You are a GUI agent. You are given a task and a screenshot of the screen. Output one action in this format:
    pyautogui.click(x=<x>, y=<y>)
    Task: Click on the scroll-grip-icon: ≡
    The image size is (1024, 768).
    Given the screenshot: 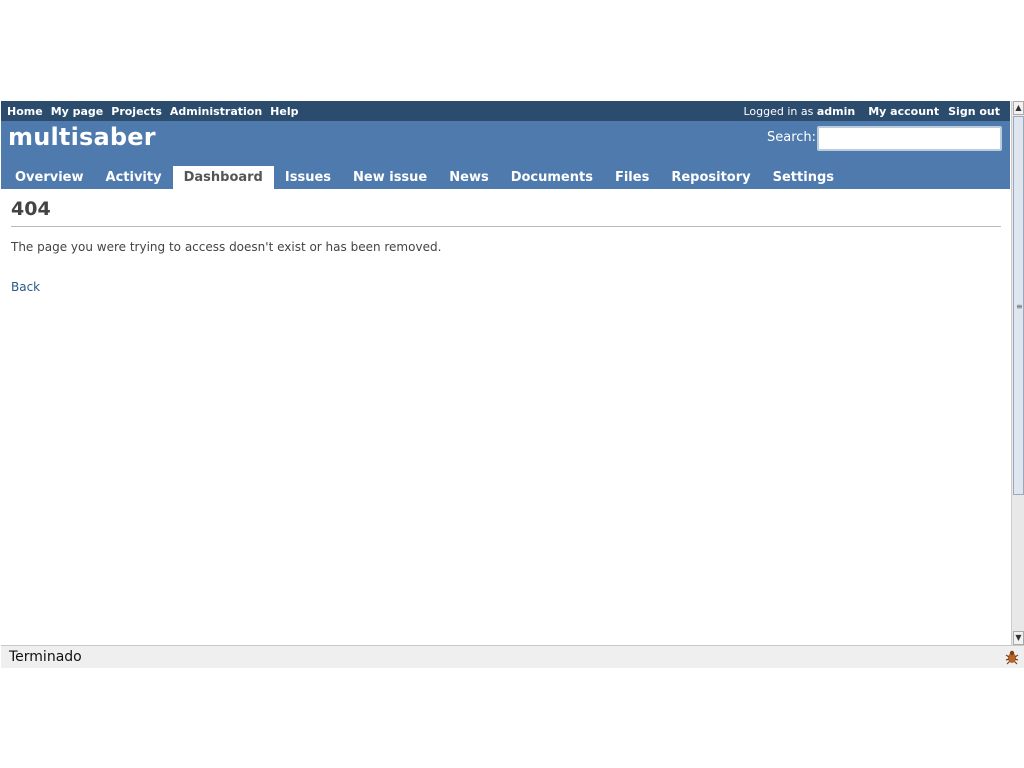 What is the action you would take?
    pyautogui.click(x=1019, y=306)
    